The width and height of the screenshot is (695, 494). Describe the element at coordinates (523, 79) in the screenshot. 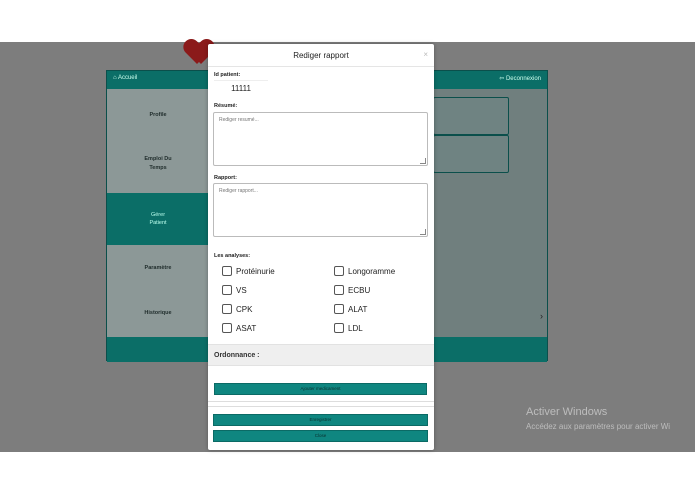

I see `logout-label: Deconnexion` at that location.